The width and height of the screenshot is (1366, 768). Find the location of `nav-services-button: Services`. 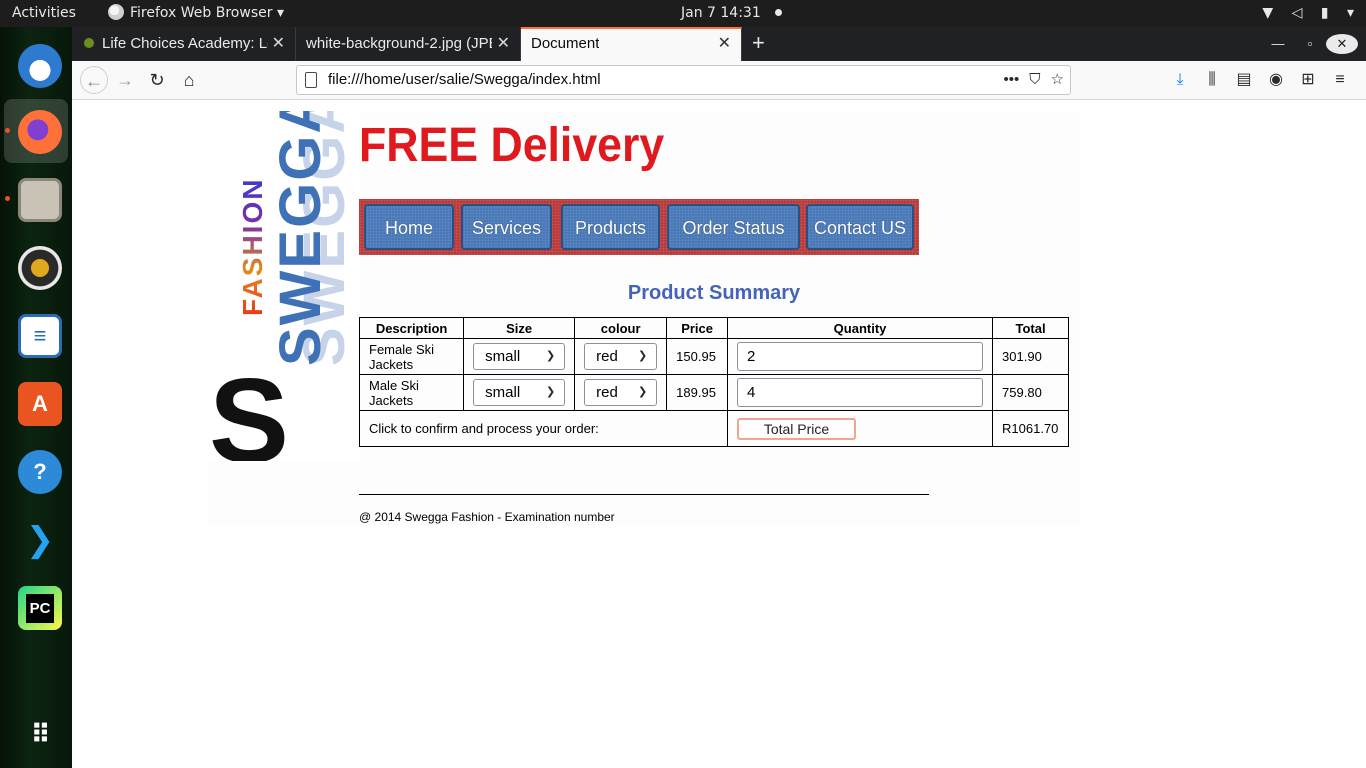

nav-services-button: Services is located at coordinates (506, 227).